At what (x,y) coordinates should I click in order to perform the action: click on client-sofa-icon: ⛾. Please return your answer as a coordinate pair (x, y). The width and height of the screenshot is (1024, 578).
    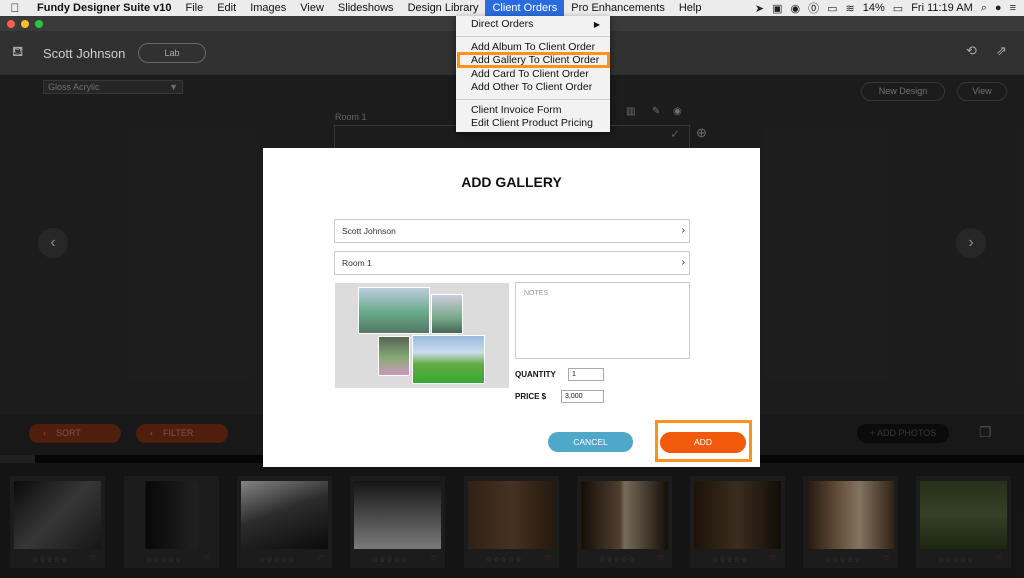
    Looking at the image, I should click on (17, 52).